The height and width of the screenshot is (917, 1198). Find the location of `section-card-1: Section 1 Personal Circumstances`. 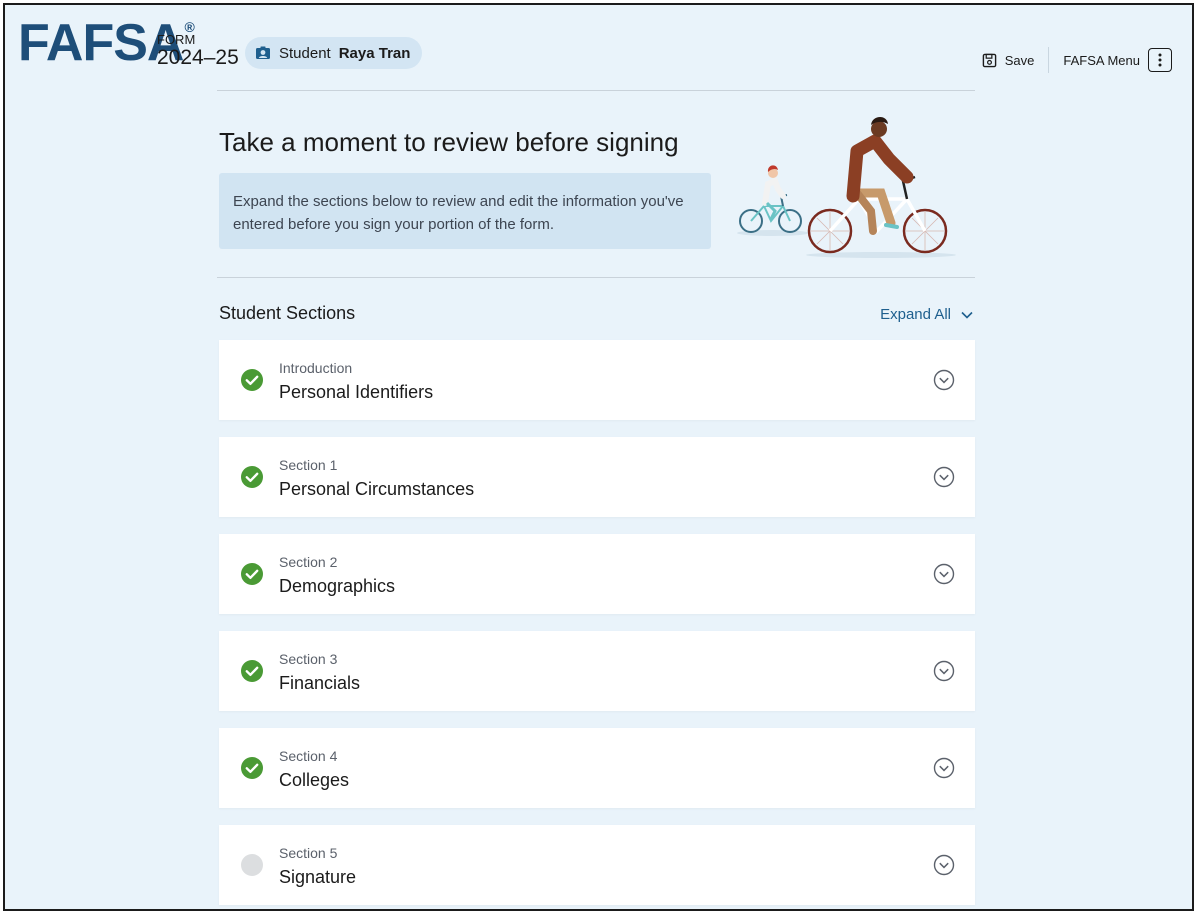

section-card-1: Section 1 Personal Circumstances is located at coordinates (597, 477).